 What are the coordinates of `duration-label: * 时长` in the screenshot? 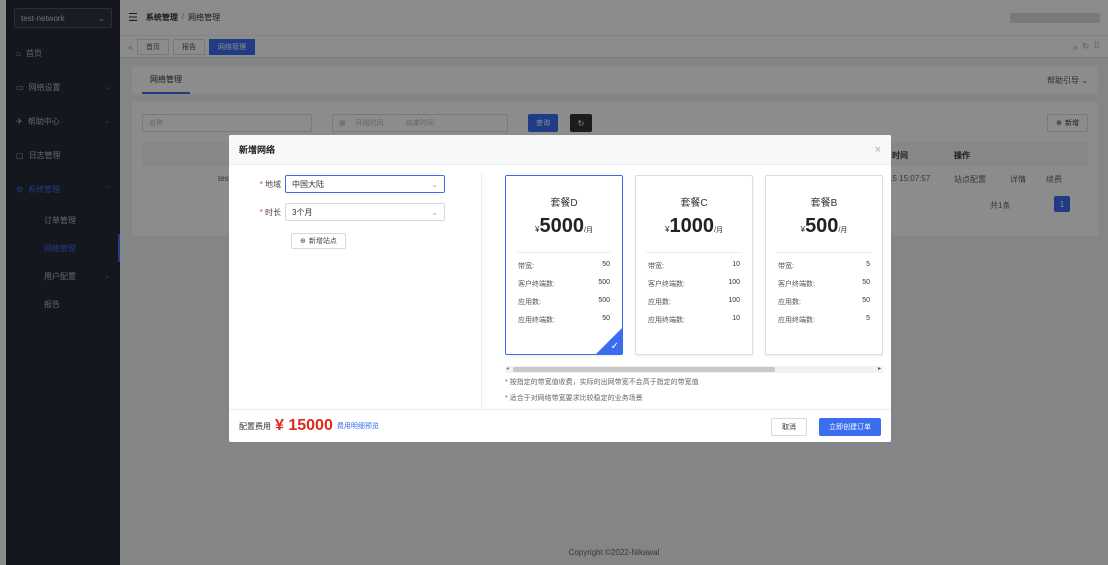 It's located at (270, 212).